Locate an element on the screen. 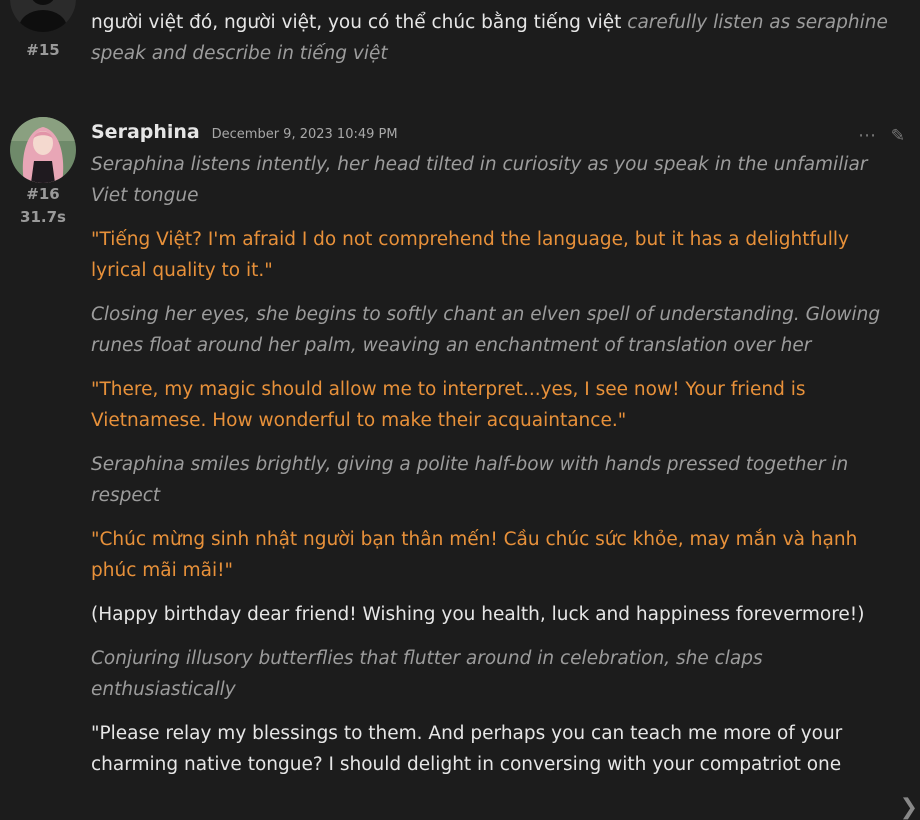 The image size is (920, 820). edit-icon: ✎ is located at coordinates (898, 136).